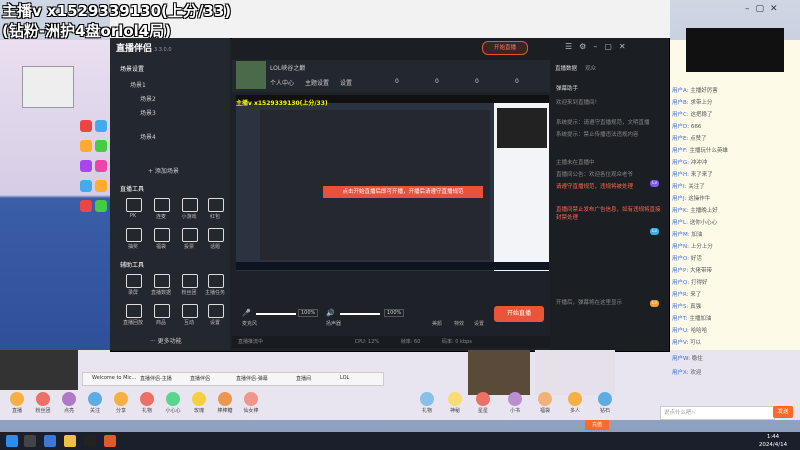 The image size is (800, 450). What do you see at coordinates (679, 139) in the screenshot?
I see `chat-user: 用户E` at bounding box center [679, 139].